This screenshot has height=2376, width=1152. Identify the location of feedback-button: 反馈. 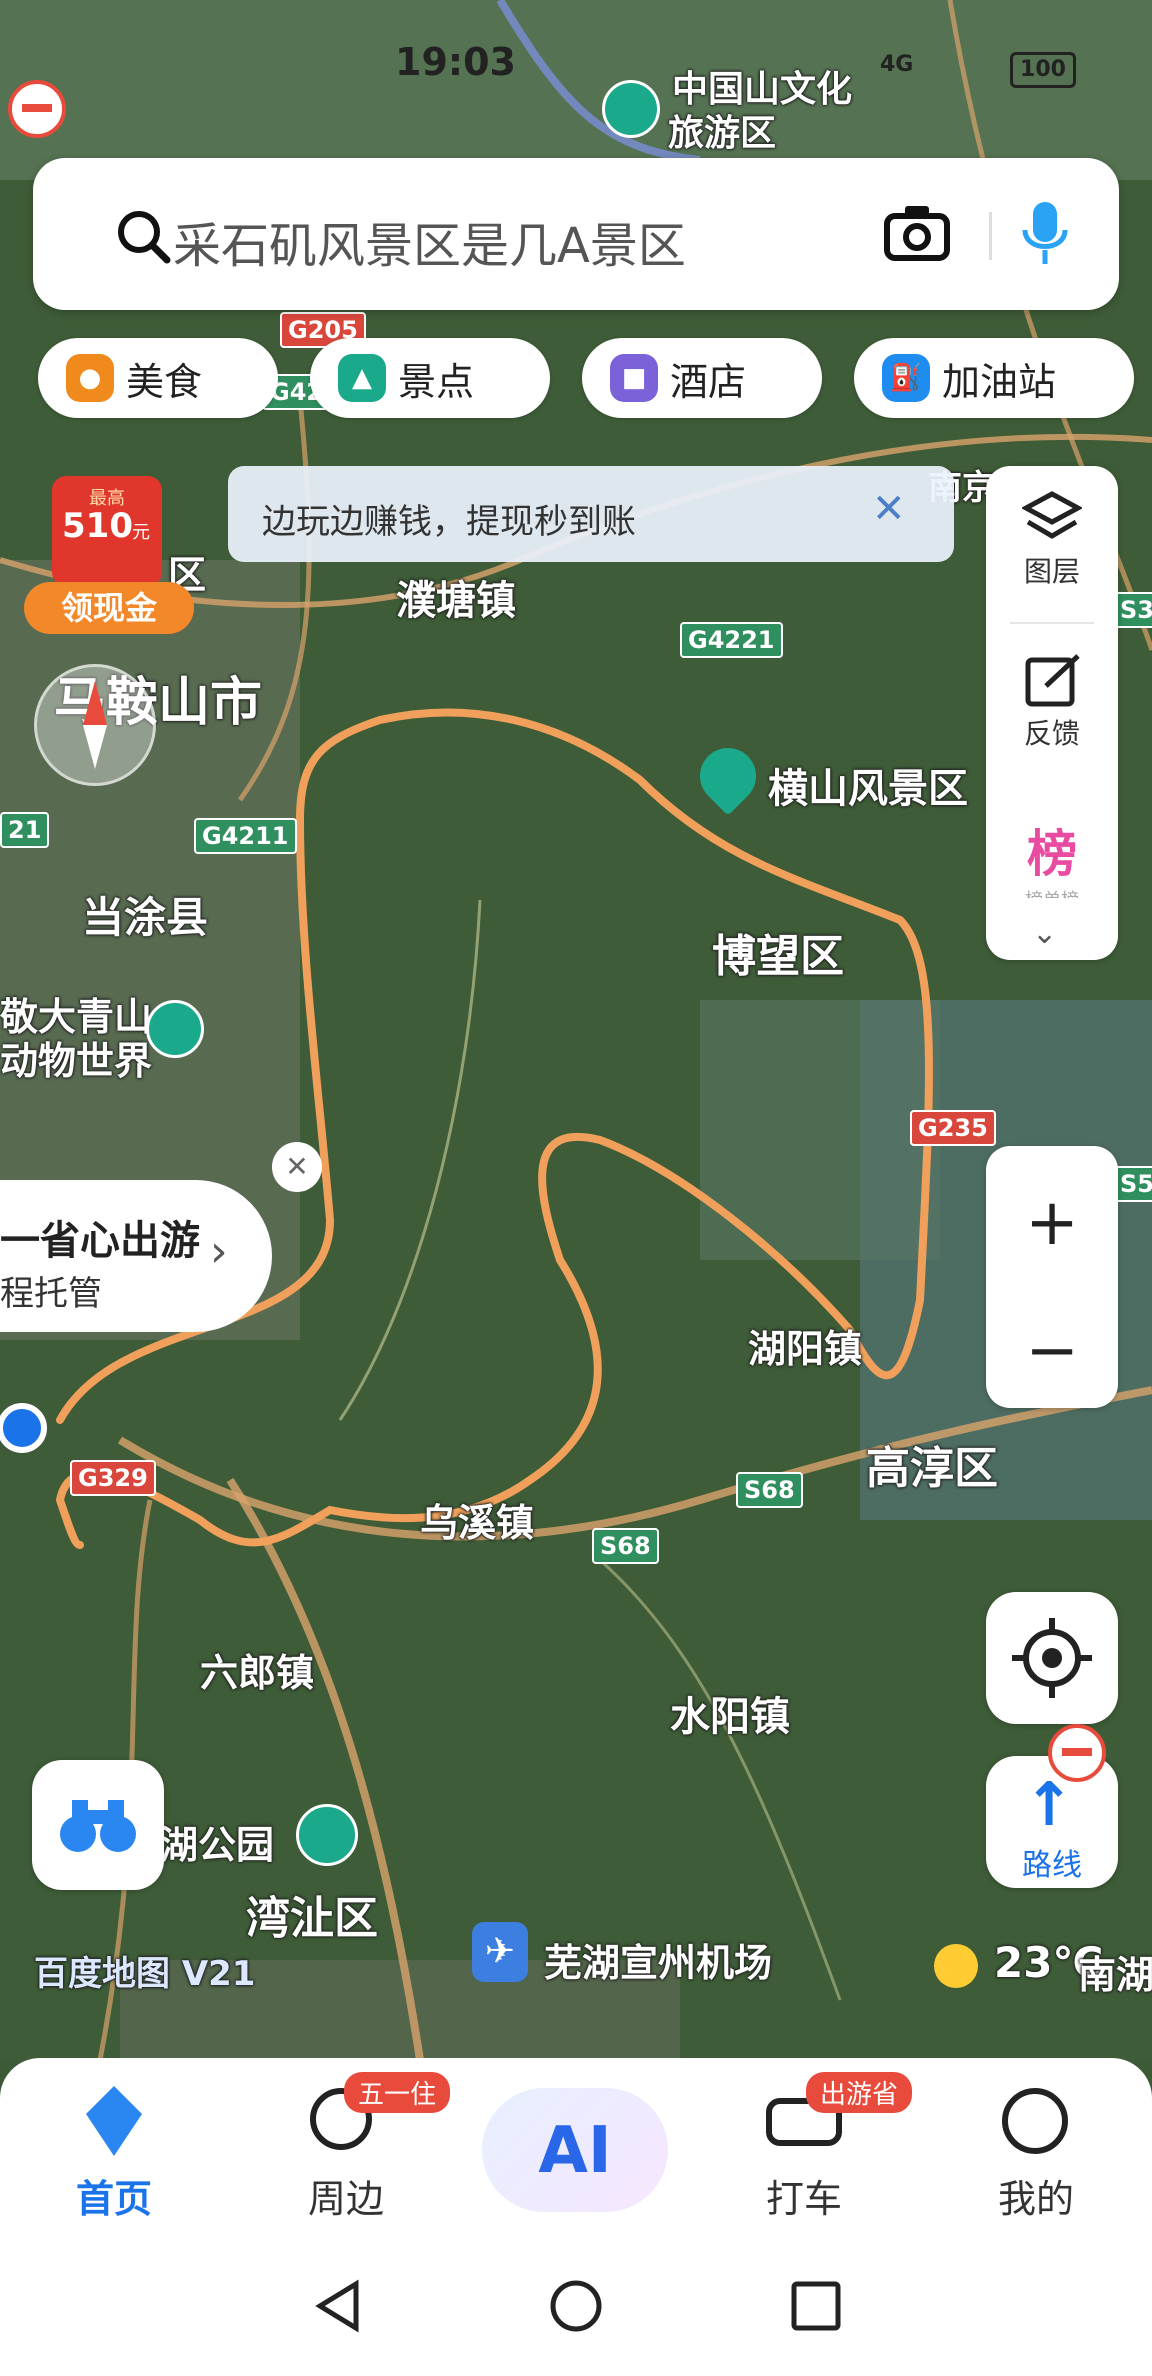
(1052, 702).